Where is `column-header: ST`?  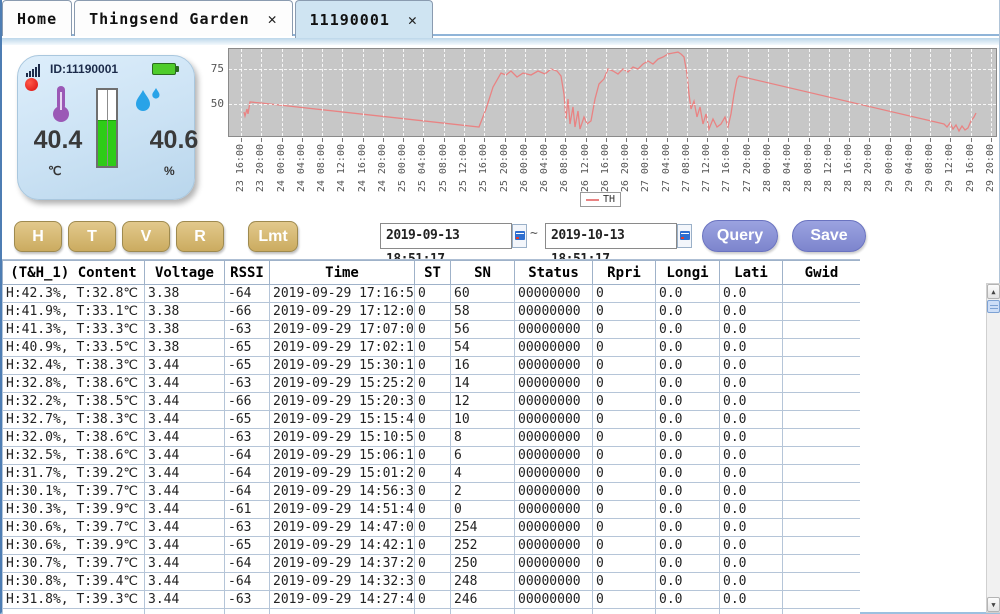 column-header: ST is located at coordinates (432, 272).